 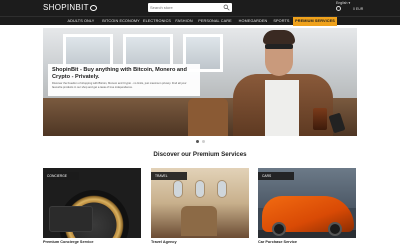 What do you see at coordinates (281, 21) in the screenshot?
I see `nav-sports: SPORTS` at bounding box center [281, 21].